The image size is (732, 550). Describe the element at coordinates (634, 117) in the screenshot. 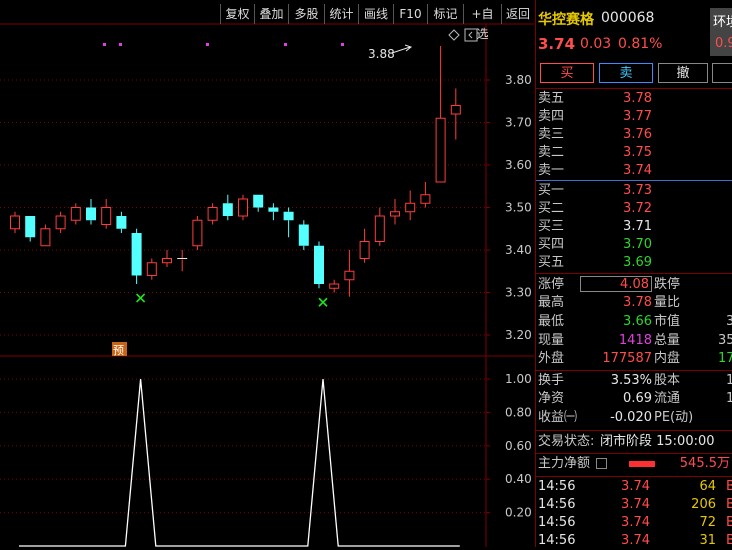

I see `ask-row: 卖四 3.77` at that location.